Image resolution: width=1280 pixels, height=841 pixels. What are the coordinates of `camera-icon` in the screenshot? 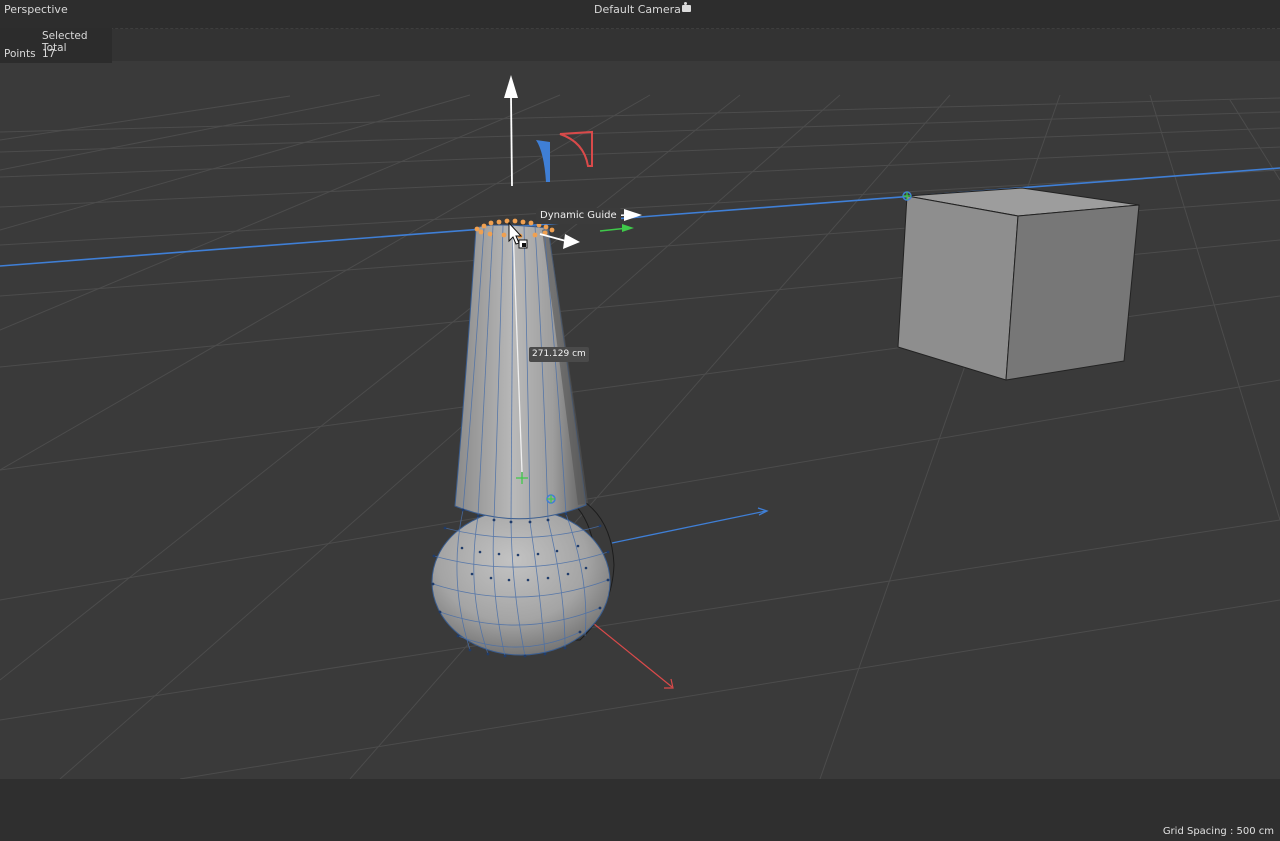 It's located at (686, 7).